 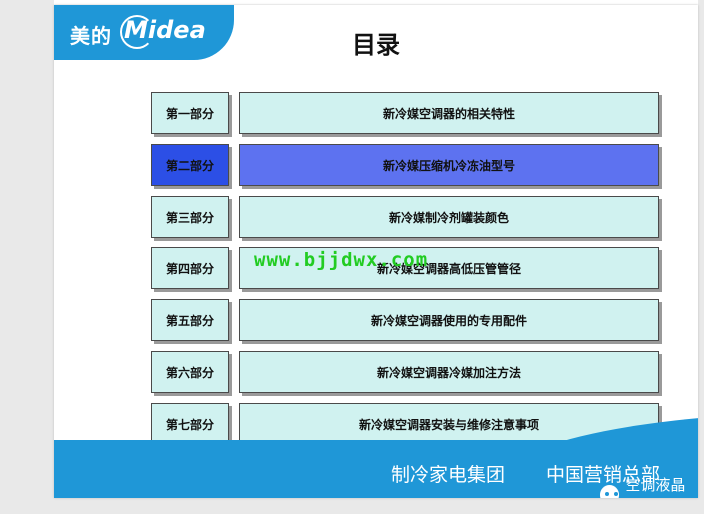 What do you see at coordinates (376, 45) in the screenshot?
I see `page-title: 目录` at bounding box center [376, 45].